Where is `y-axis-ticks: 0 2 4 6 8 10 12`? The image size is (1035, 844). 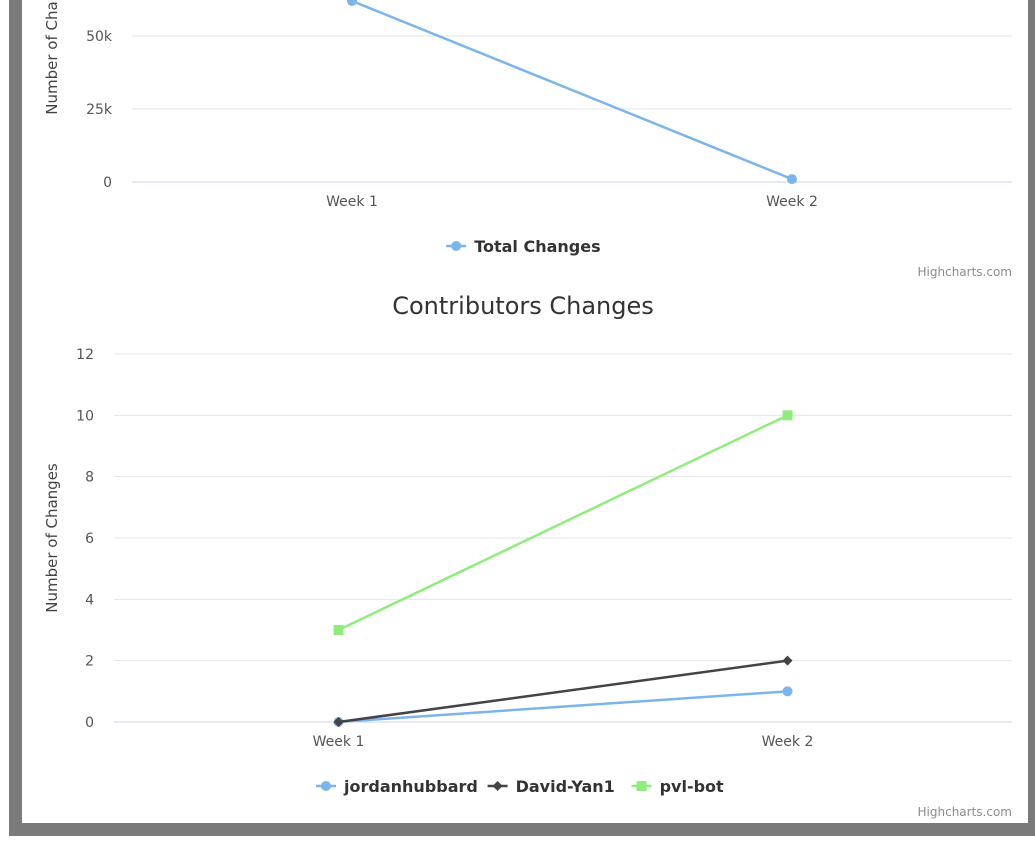 y-axis-ticks: 0 2 4 6 8 10 12 is located at coordinates (85, 539).